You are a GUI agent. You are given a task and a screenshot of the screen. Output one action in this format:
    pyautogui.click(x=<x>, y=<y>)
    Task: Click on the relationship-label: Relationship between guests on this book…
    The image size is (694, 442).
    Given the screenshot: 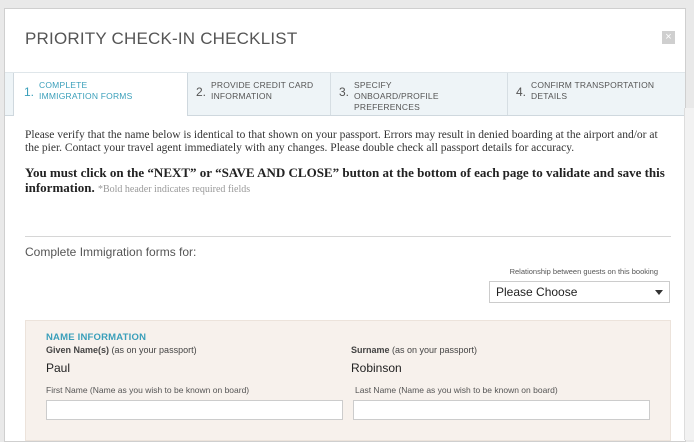 What is the action you would take?
    pyautogui.click(x=583, y=271)
    